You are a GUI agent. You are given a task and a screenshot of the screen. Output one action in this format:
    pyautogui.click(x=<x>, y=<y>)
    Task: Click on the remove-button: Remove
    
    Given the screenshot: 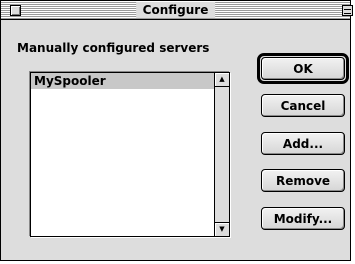 What is the action you would take?
    pyautogui.click(x=303, y=180)
    